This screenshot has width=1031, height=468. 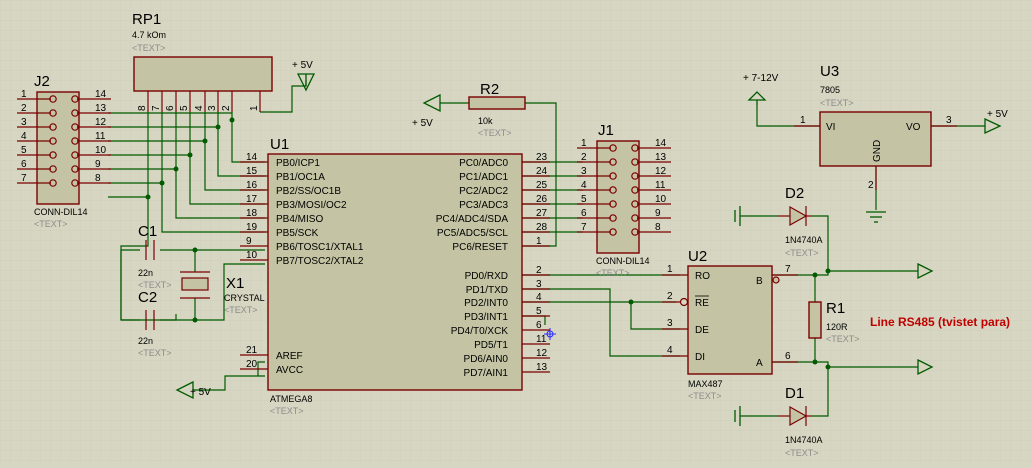 What do you see at coordinates (705, 396) in the screenshot?
I see `u2-placeholder: <TEXT>` at bounding box center [705, 396].